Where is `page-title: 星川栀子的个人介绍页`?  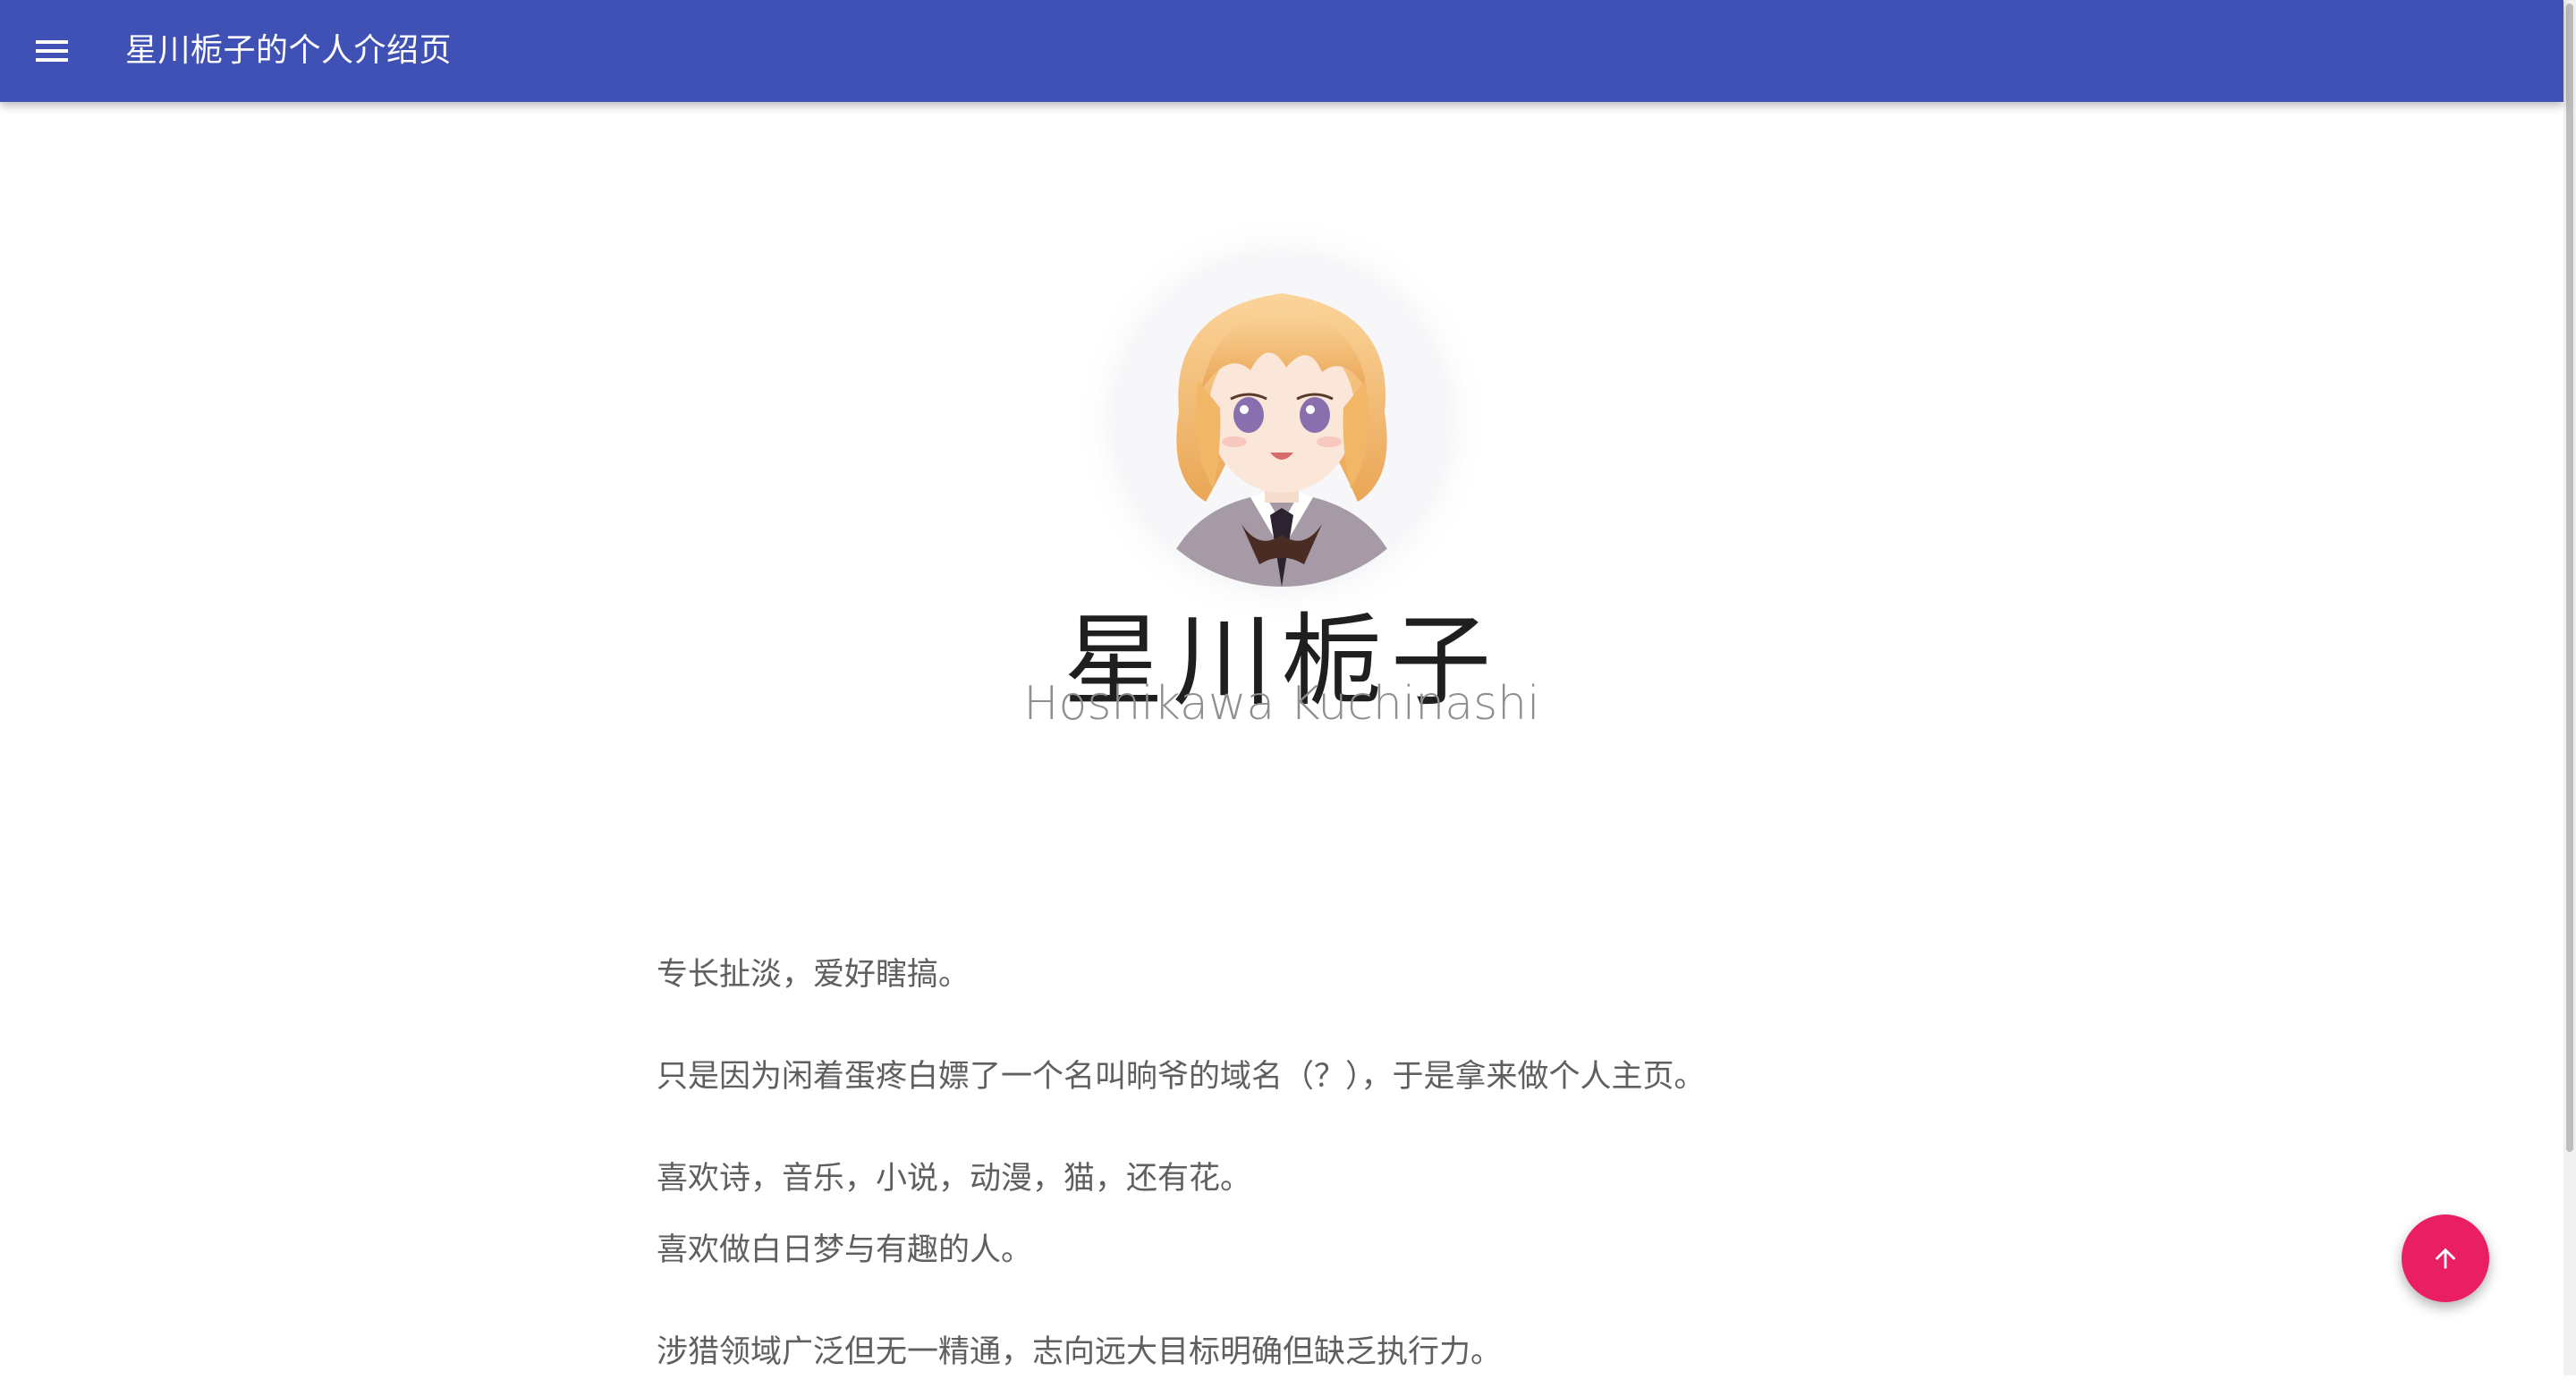 page-title: 星川栀子的个人介绍页 is located at coordinates (289, 51).